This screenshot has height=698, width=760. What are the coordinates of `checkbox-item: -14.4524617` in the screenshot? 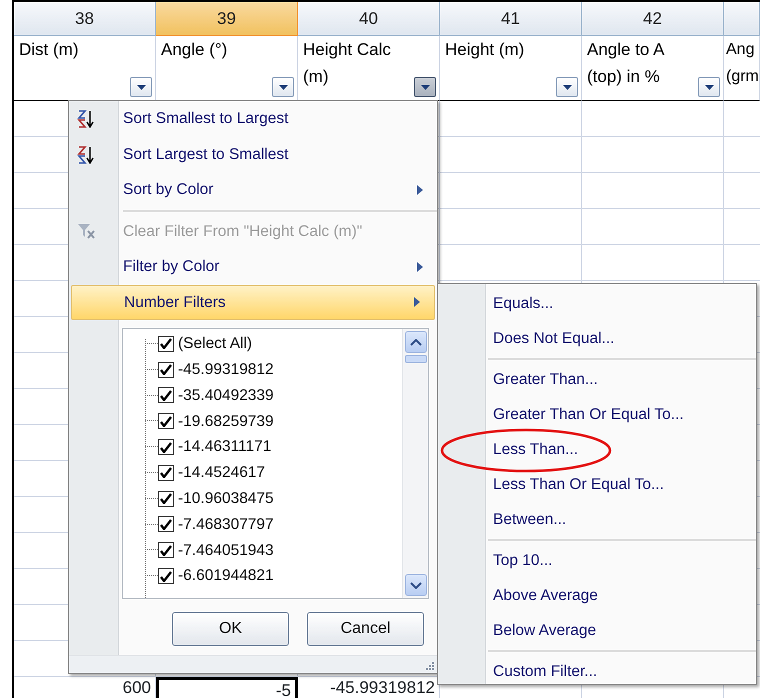 It's located at (258, 473).